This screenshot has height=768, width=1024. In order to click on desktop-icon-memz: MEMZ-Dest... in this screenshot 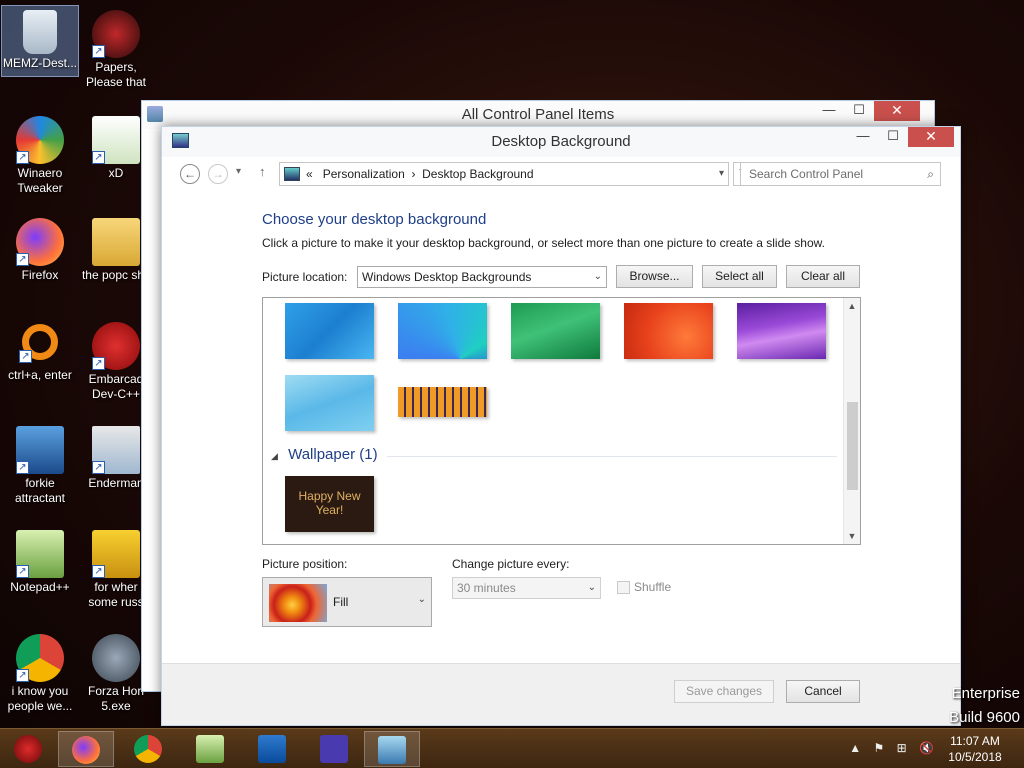, I will do `click(40, 41)`.